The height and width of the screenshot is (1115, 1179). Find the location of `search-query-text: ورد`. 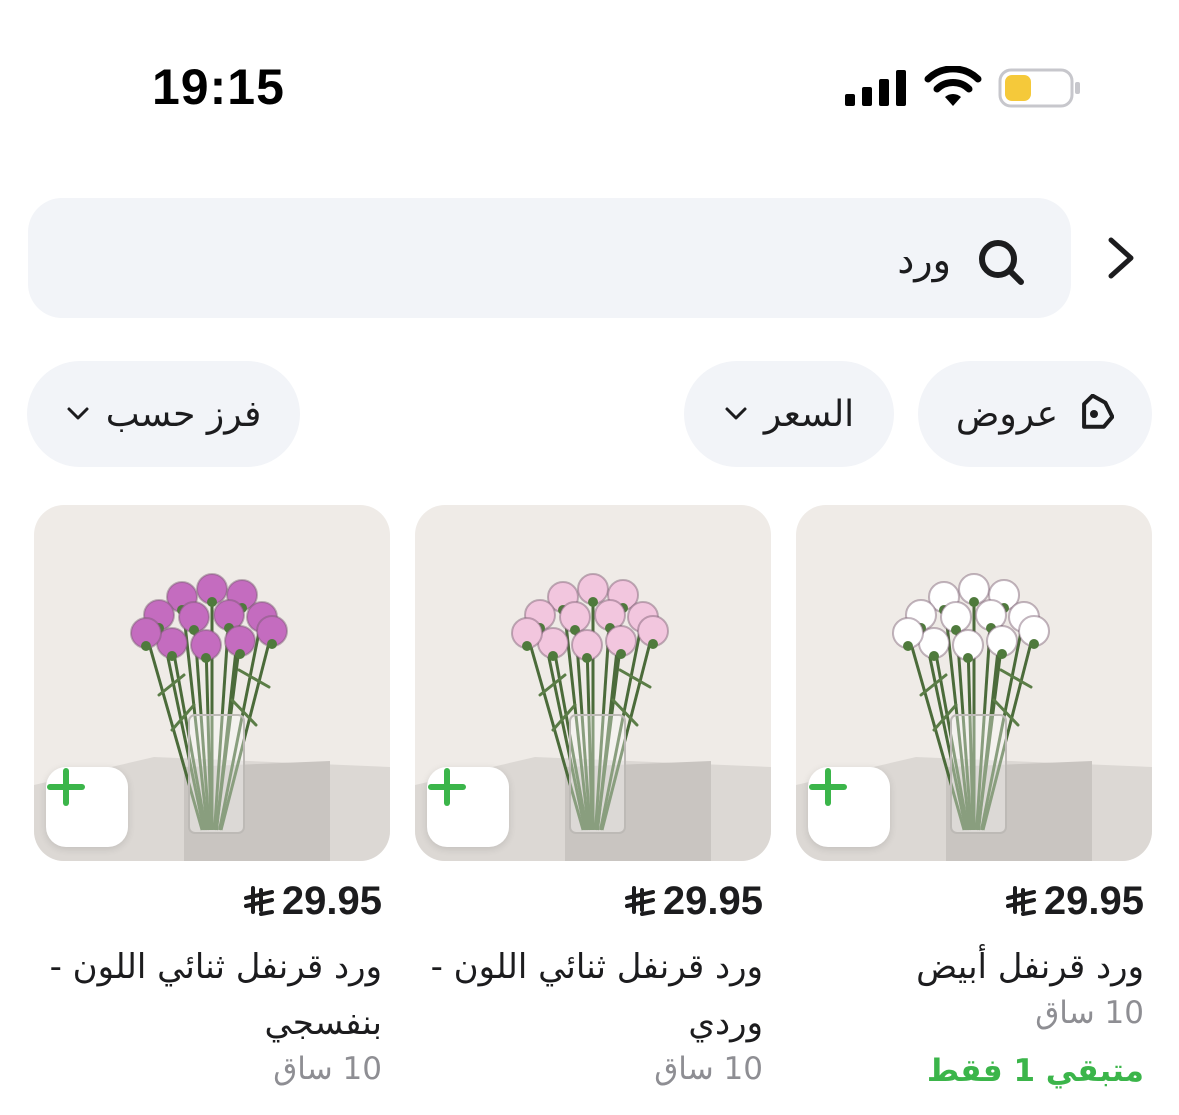

search-query-text: ورد is located at coordinates (924, 260).